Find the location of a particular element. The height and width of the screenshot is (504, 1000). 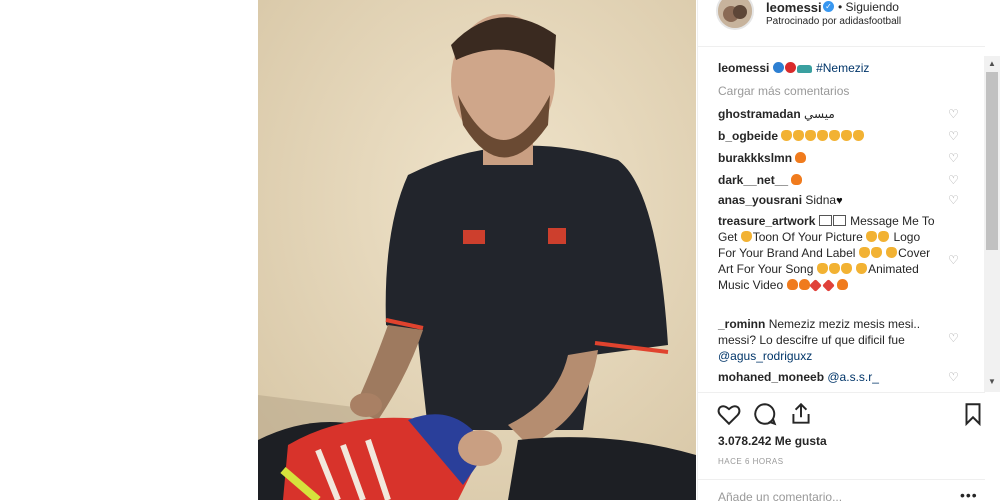

comment-text: Sidna is located at coordinates (821, 200).